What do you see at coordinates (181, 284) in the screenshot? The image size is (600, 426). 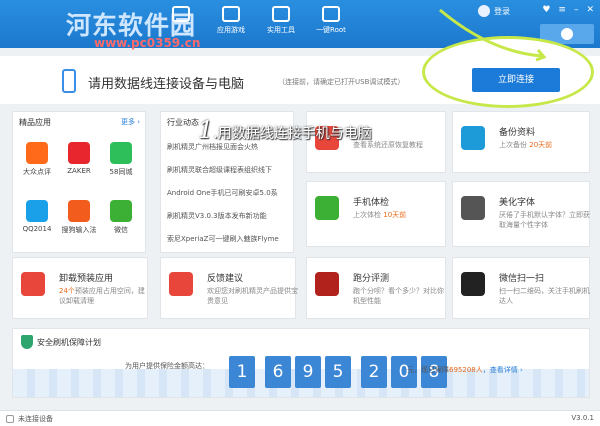 I see `feedback-icon` at bounding box center [181, 284].